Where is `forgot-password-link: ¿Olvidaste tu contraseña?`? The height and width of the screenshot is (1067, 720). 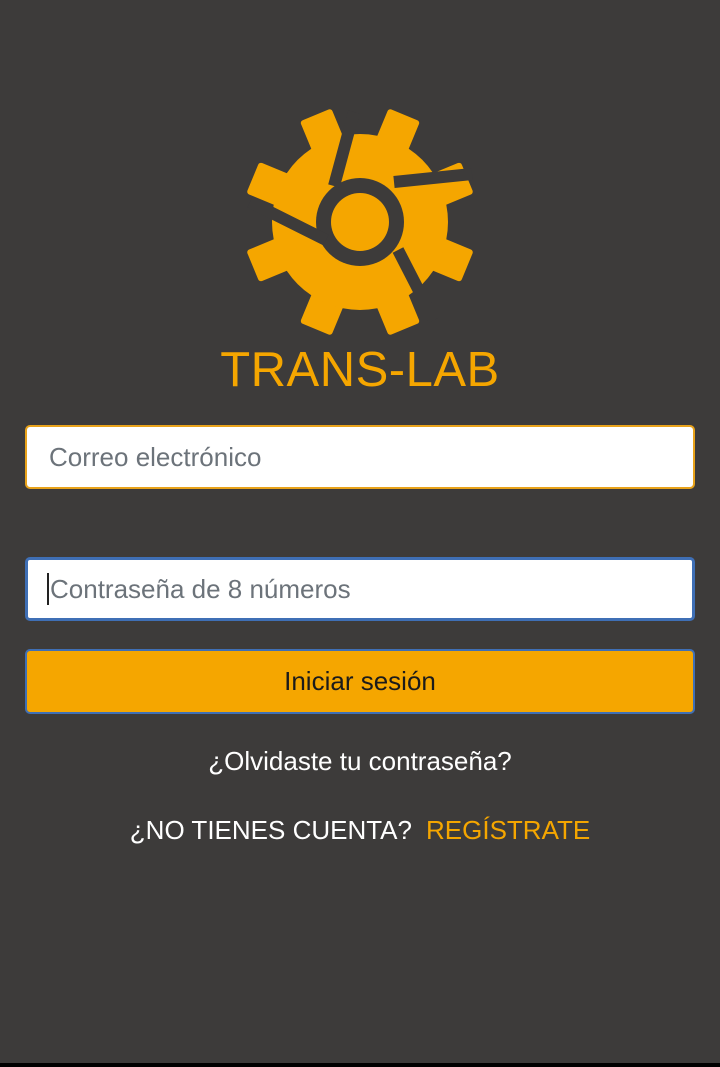 forgot-password-link: ¿Olvidaste tu contraseña? is located at coordinates (360, 761).